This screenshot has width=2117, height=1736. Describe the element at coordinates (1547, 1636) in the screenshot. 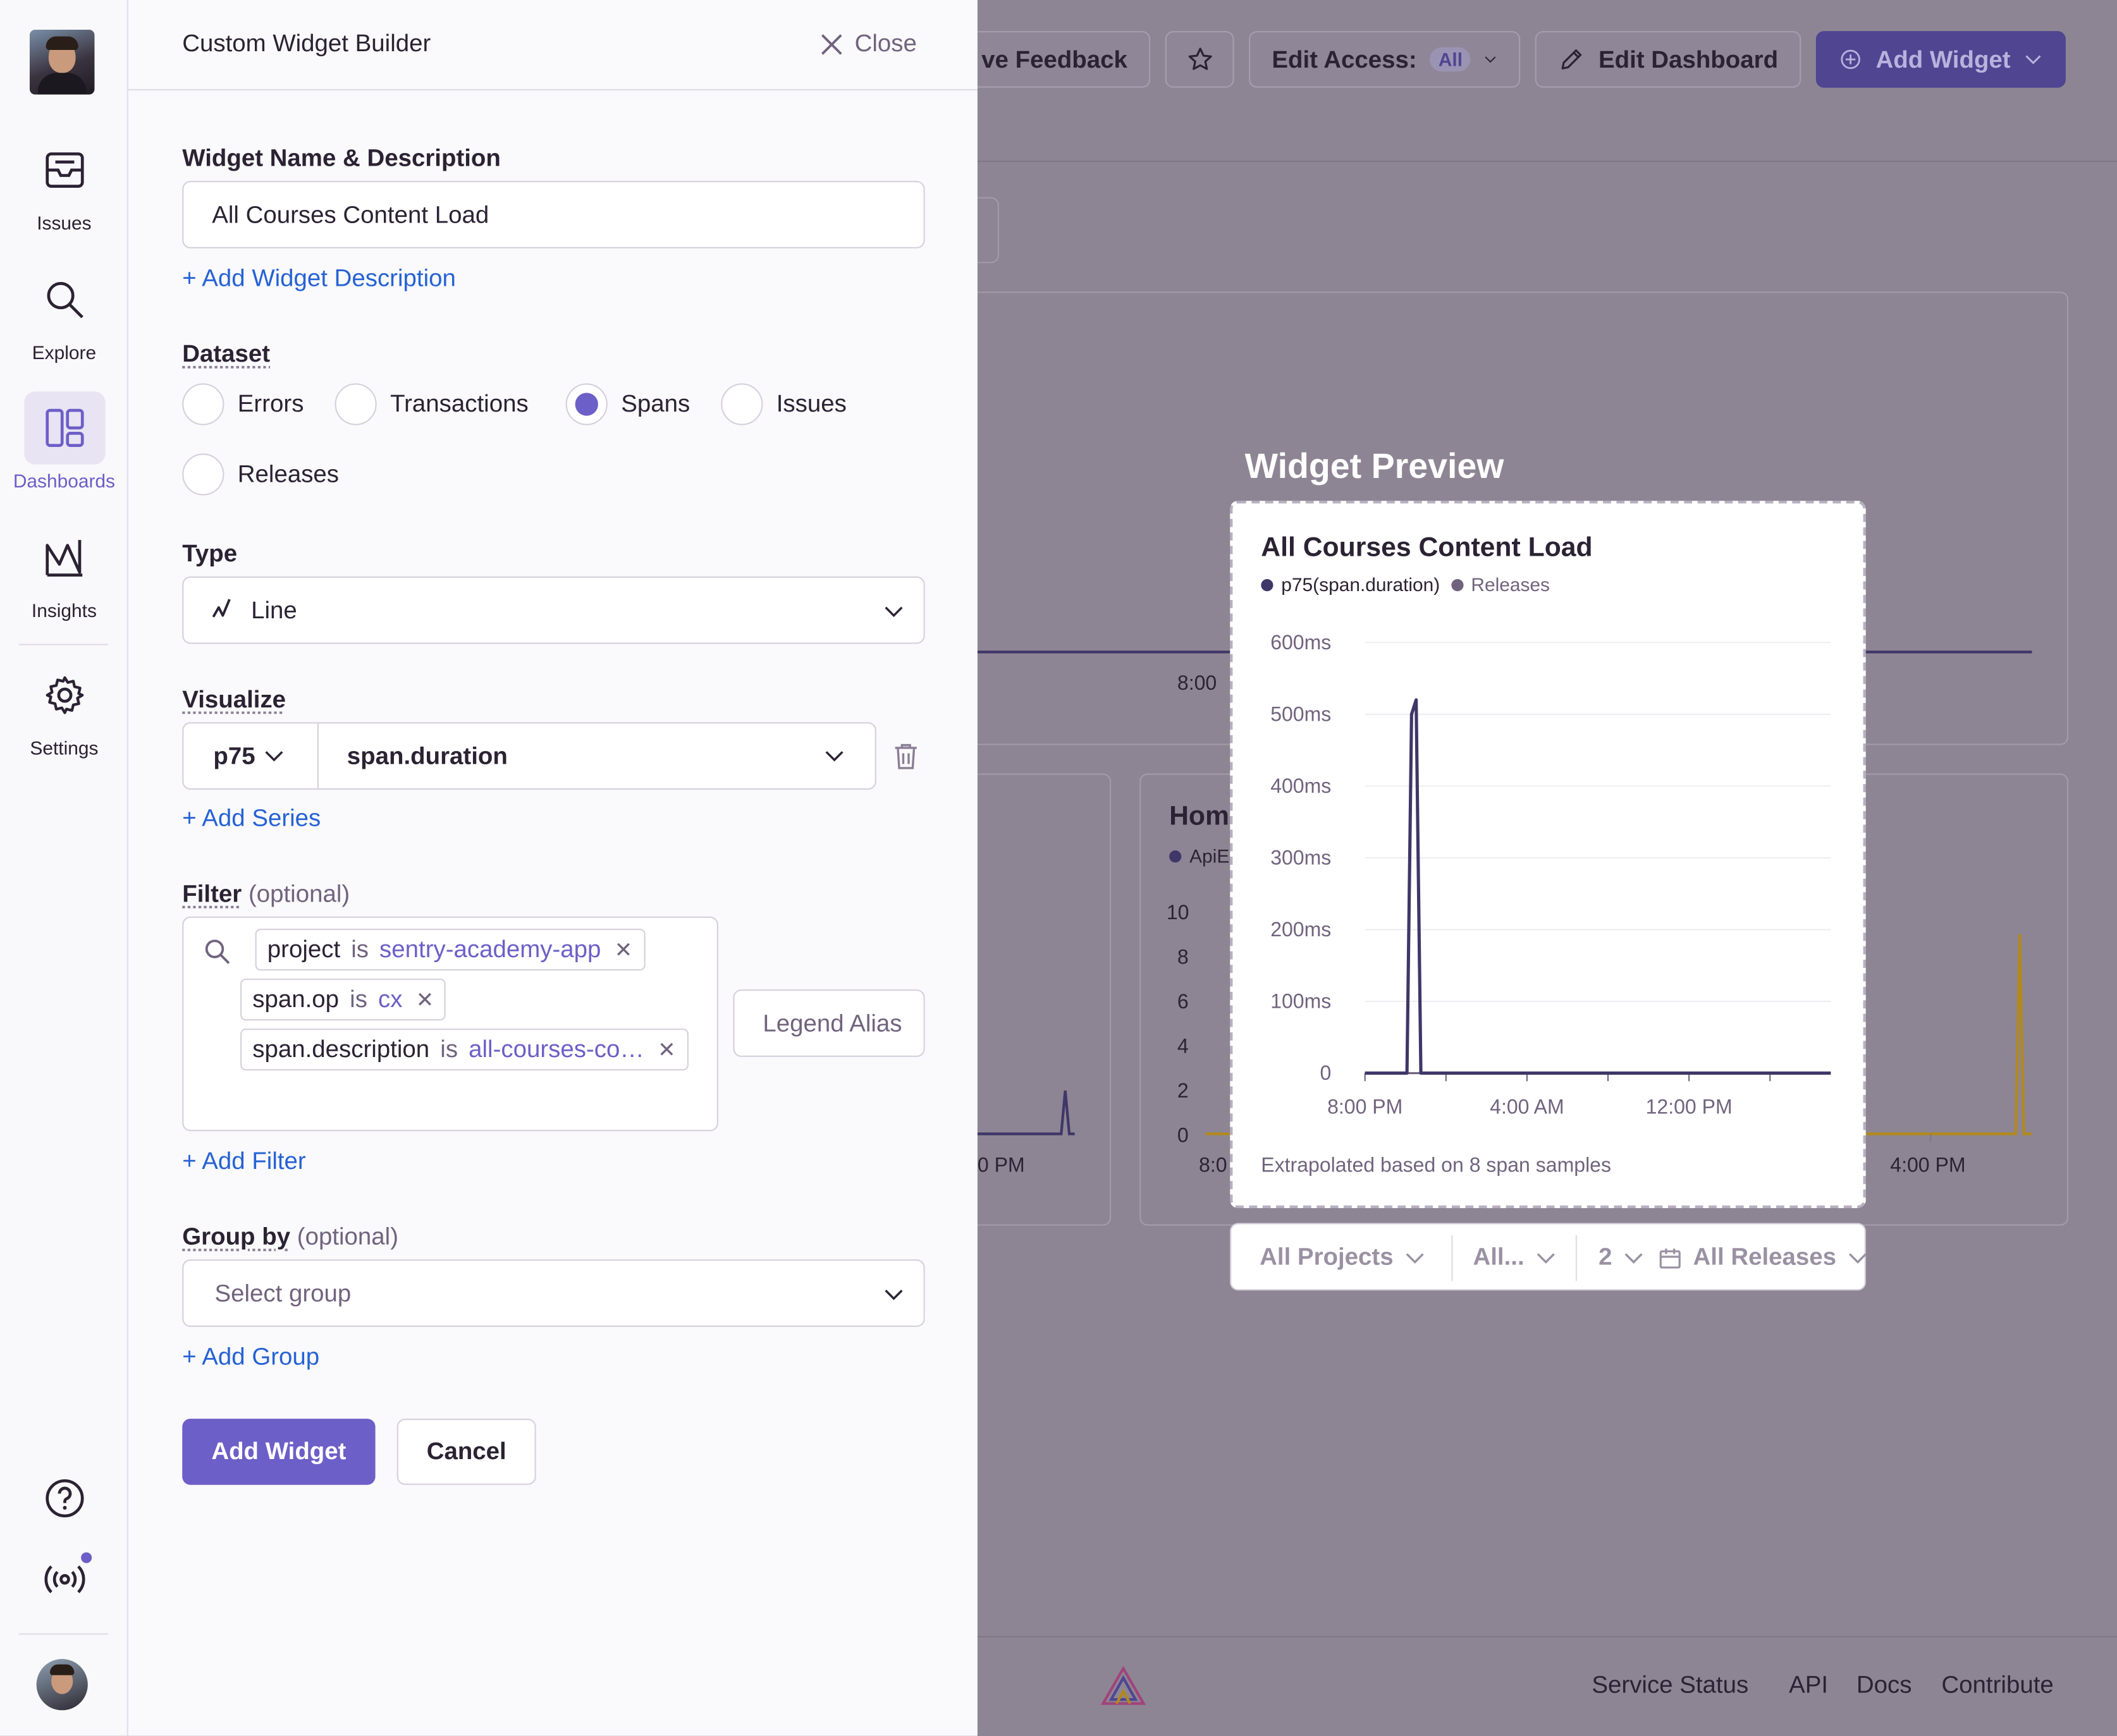

I see `footer-divider` at that location.